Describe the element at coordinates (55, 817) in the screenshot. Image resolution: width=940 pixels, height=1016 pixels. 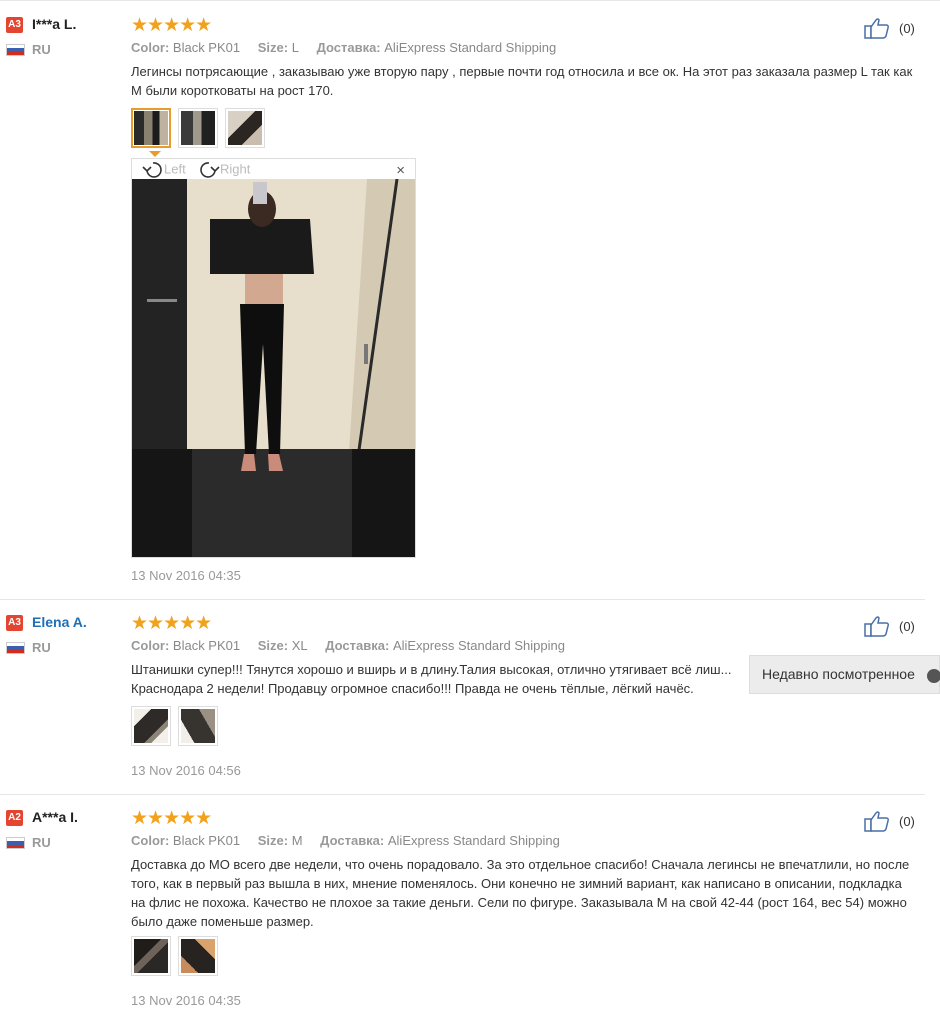
I see `reviewer-name: A***a I.` at that location.